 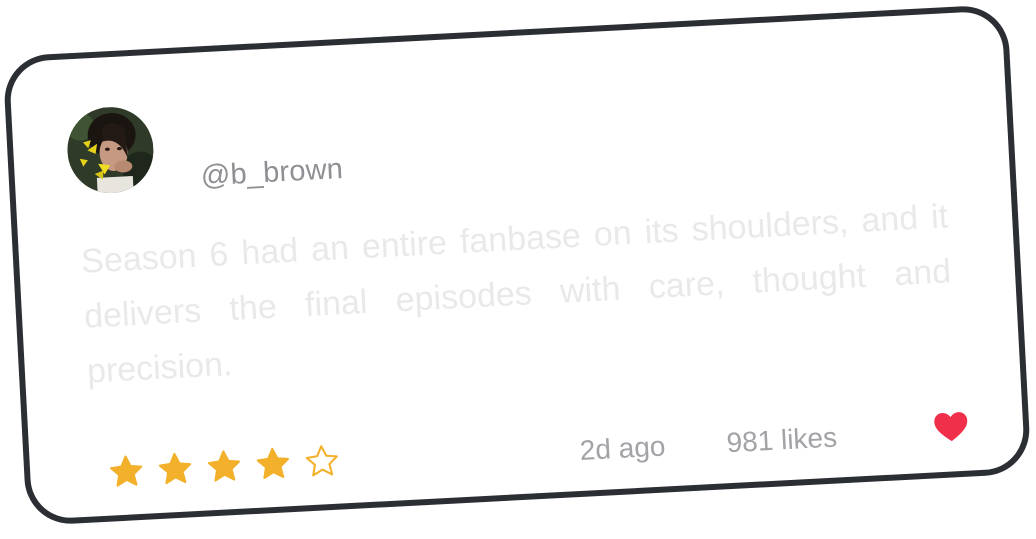 What do you see at coordinates (272, 173) in the screenshot?
I see `username-handle: @b_brown` at bounding box center [272, 173].